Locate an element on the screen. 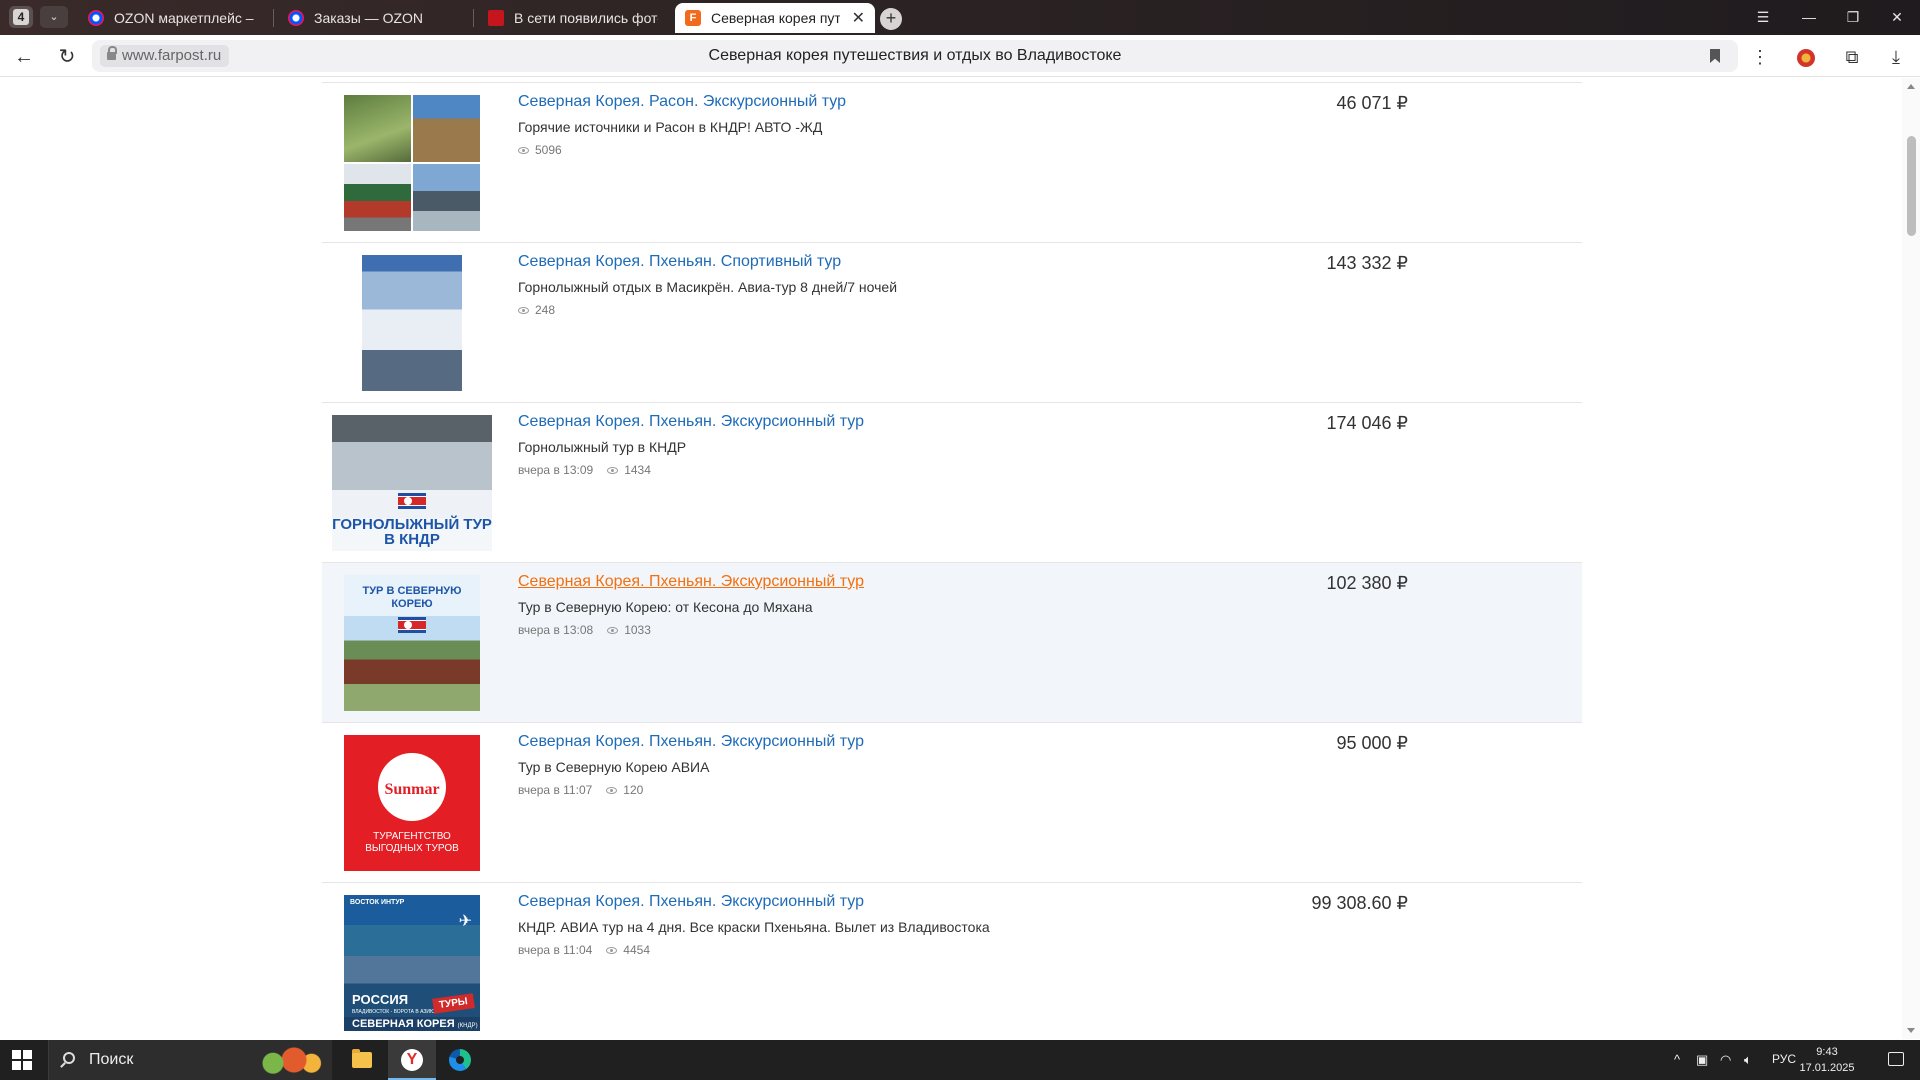 This screenshot has width=1920, height=1080. listing-thumbnail: ГОРНОЛЫЖНЫЙ ТУР В КНДР is located at coordinates (412, 483).